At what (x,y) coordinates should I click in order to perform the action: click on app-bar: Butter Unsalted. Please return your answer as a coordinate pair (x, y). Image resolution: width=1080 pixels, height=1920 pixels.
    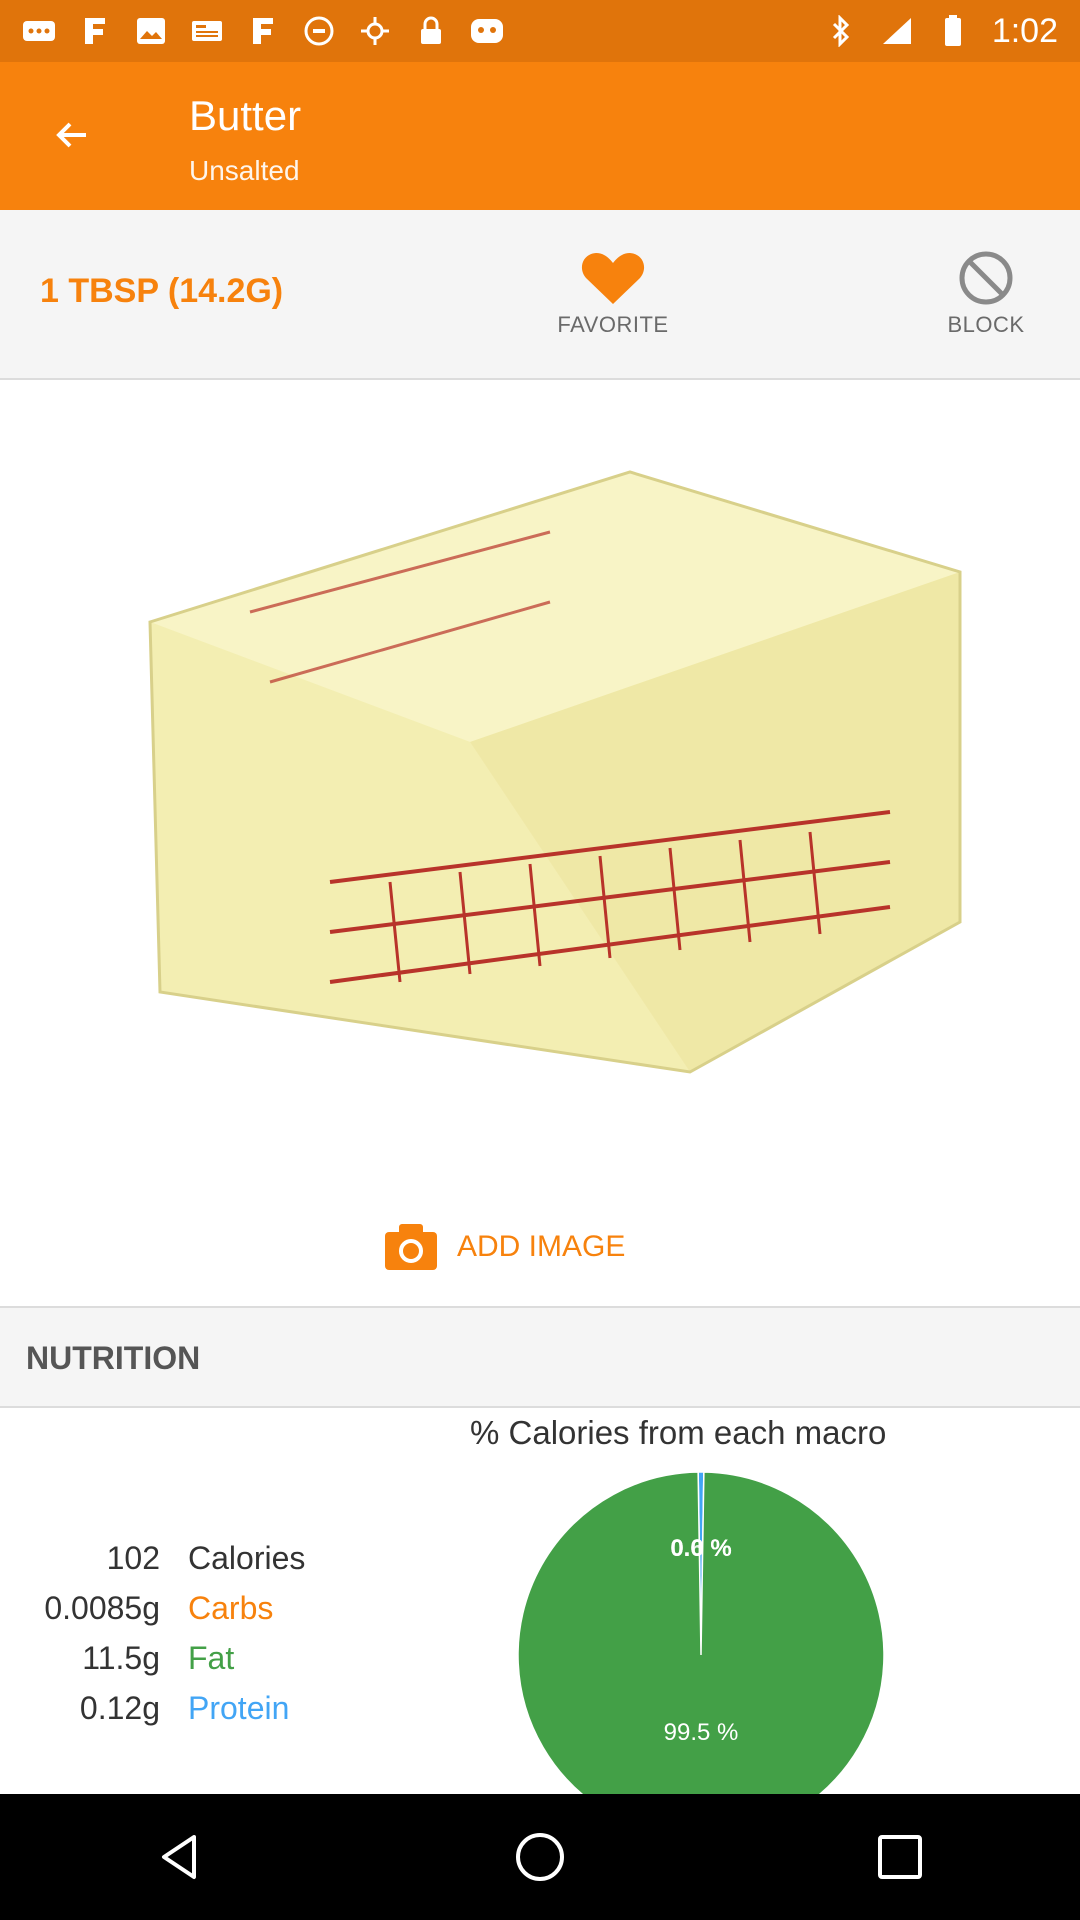
    Looking at the image, I should click on (540, 136).